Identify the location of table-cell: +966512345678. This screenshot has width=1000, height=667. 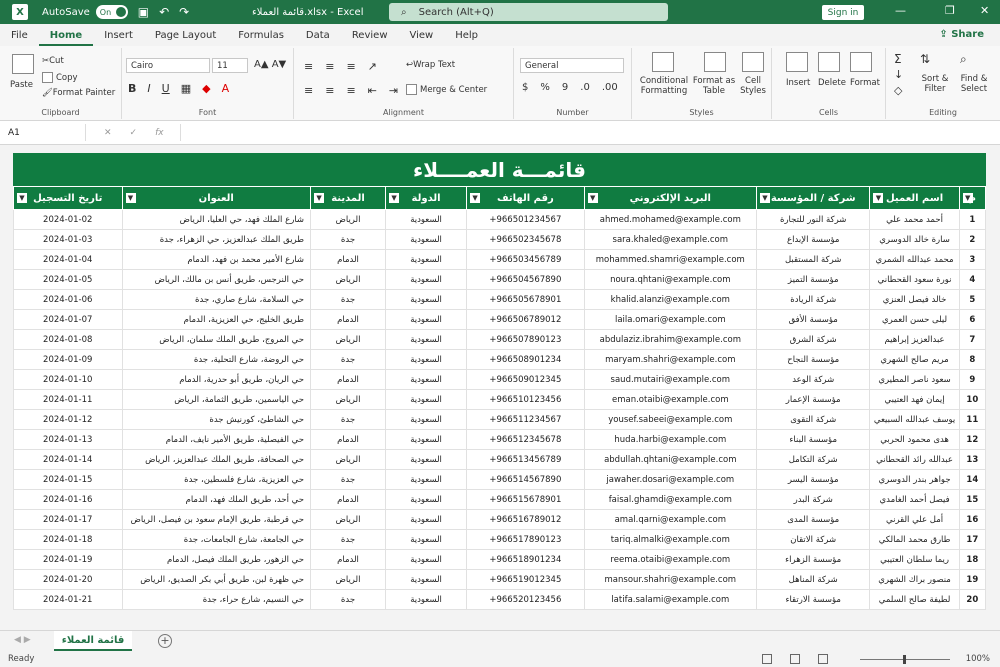
(525, 439).